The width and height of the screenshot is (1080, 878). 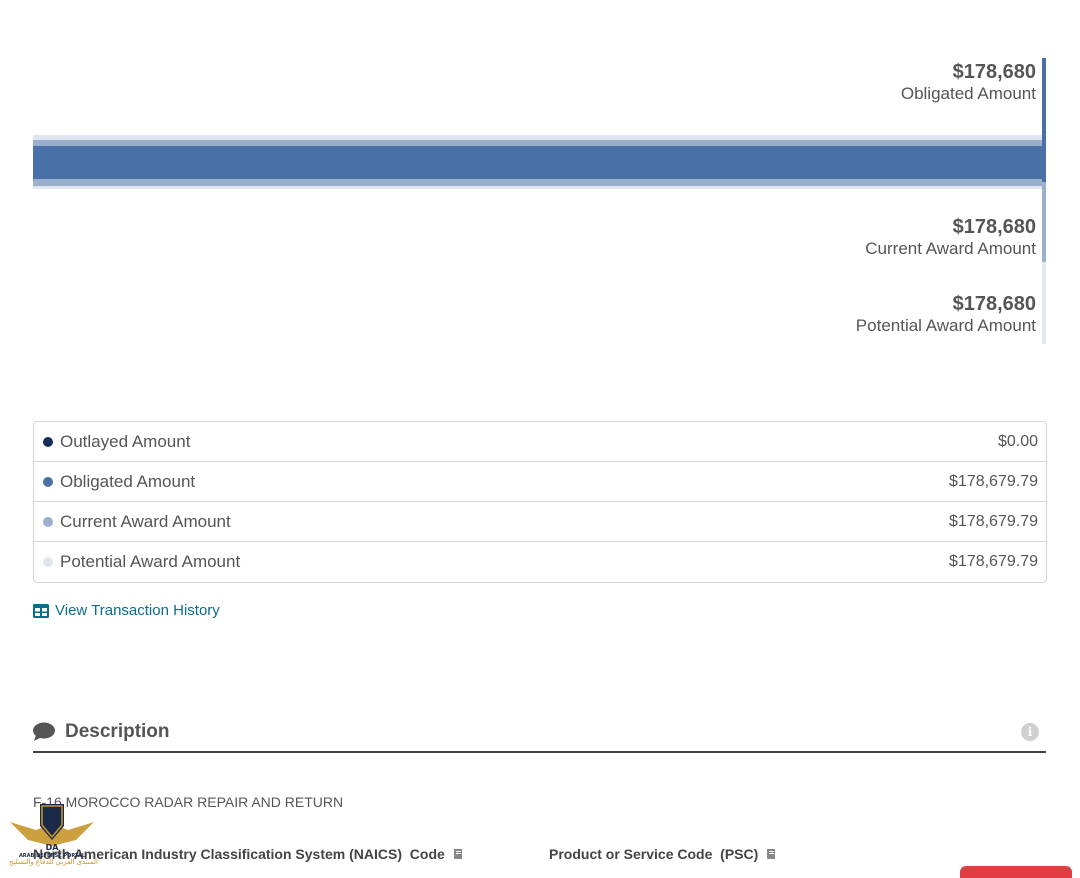 I want to click on view-transaction-history-label: View Transaction History, so click(x=137, y=610).